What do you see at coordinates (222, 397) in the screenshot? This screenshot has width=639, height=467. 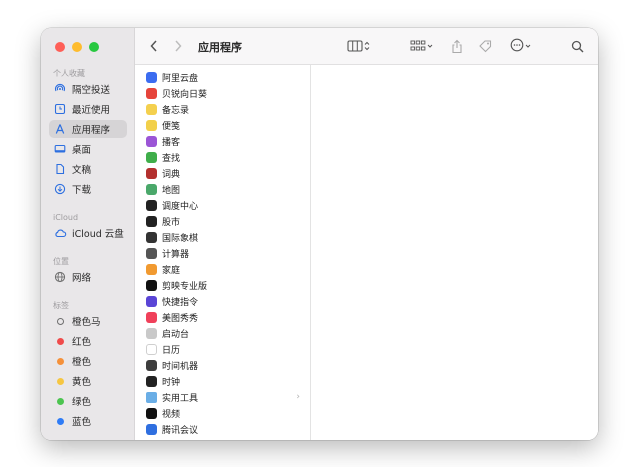 I see `file-list-item: 实用工具 ›` at bounding box center [222, 397].